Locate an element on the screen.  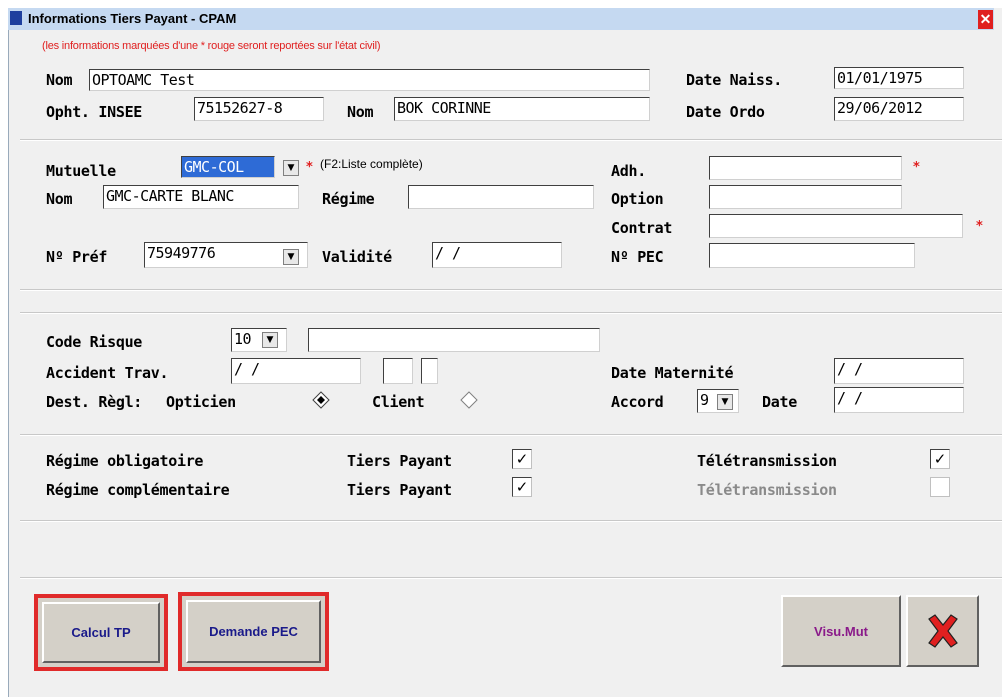
app-icon is located at coordinates (16, 18).